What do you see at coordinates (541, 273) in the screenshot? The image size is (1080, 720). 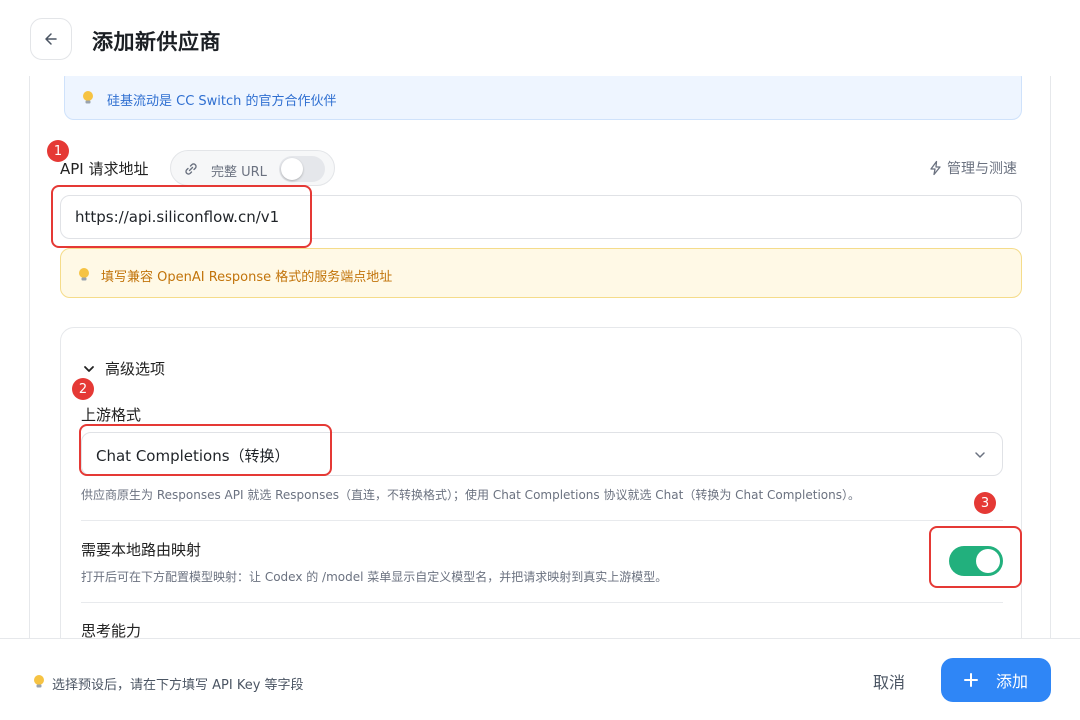 I see `format-hint-notice: 填写兼容 OpenAI Response 格式的服务端点地址` at bounding box center [541, 273].